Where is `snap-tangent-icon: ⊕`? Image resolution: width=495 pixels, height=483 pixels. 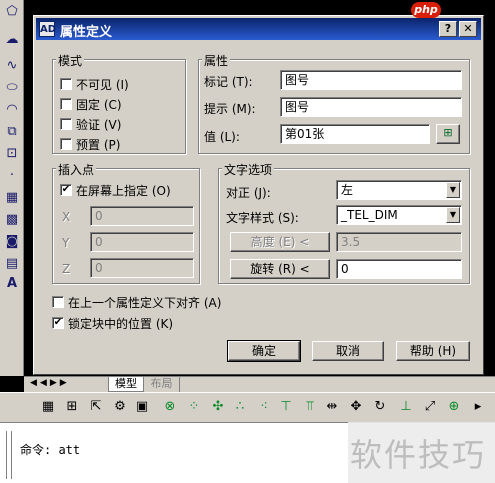
snap-tangent-icon: ⊕ is located at coordinates (454, 407).